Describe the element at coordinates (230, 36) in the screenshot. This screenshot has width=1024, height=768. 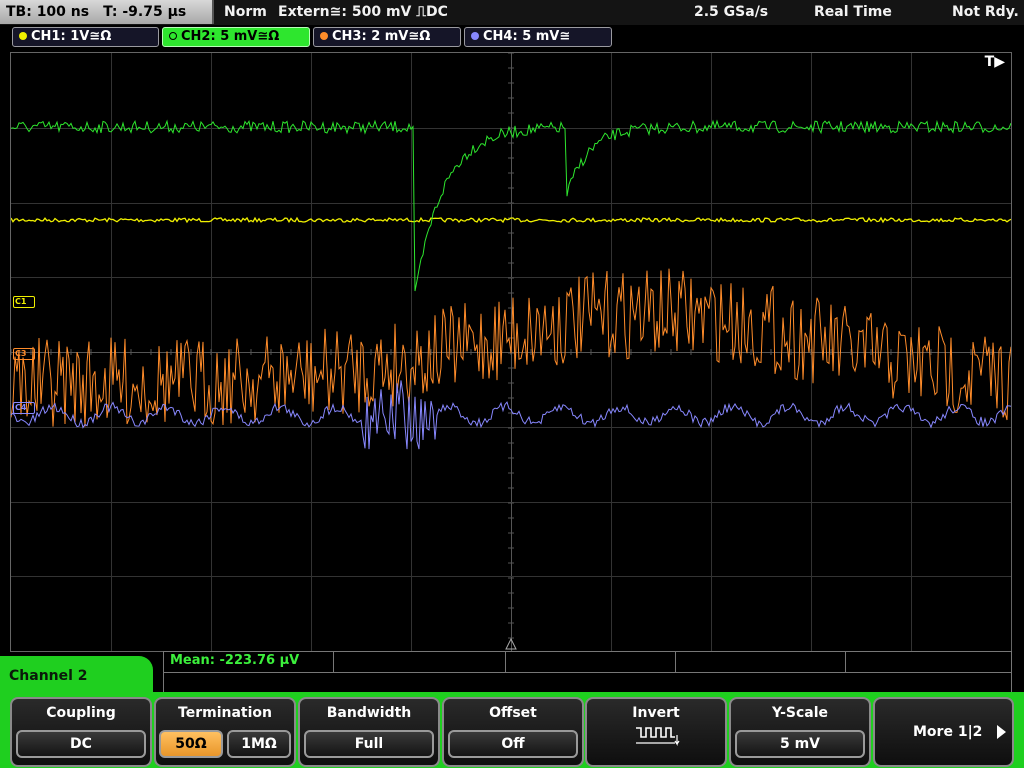
I see `channel-2-label: CH2: 5 mV≅Ω` at that location.